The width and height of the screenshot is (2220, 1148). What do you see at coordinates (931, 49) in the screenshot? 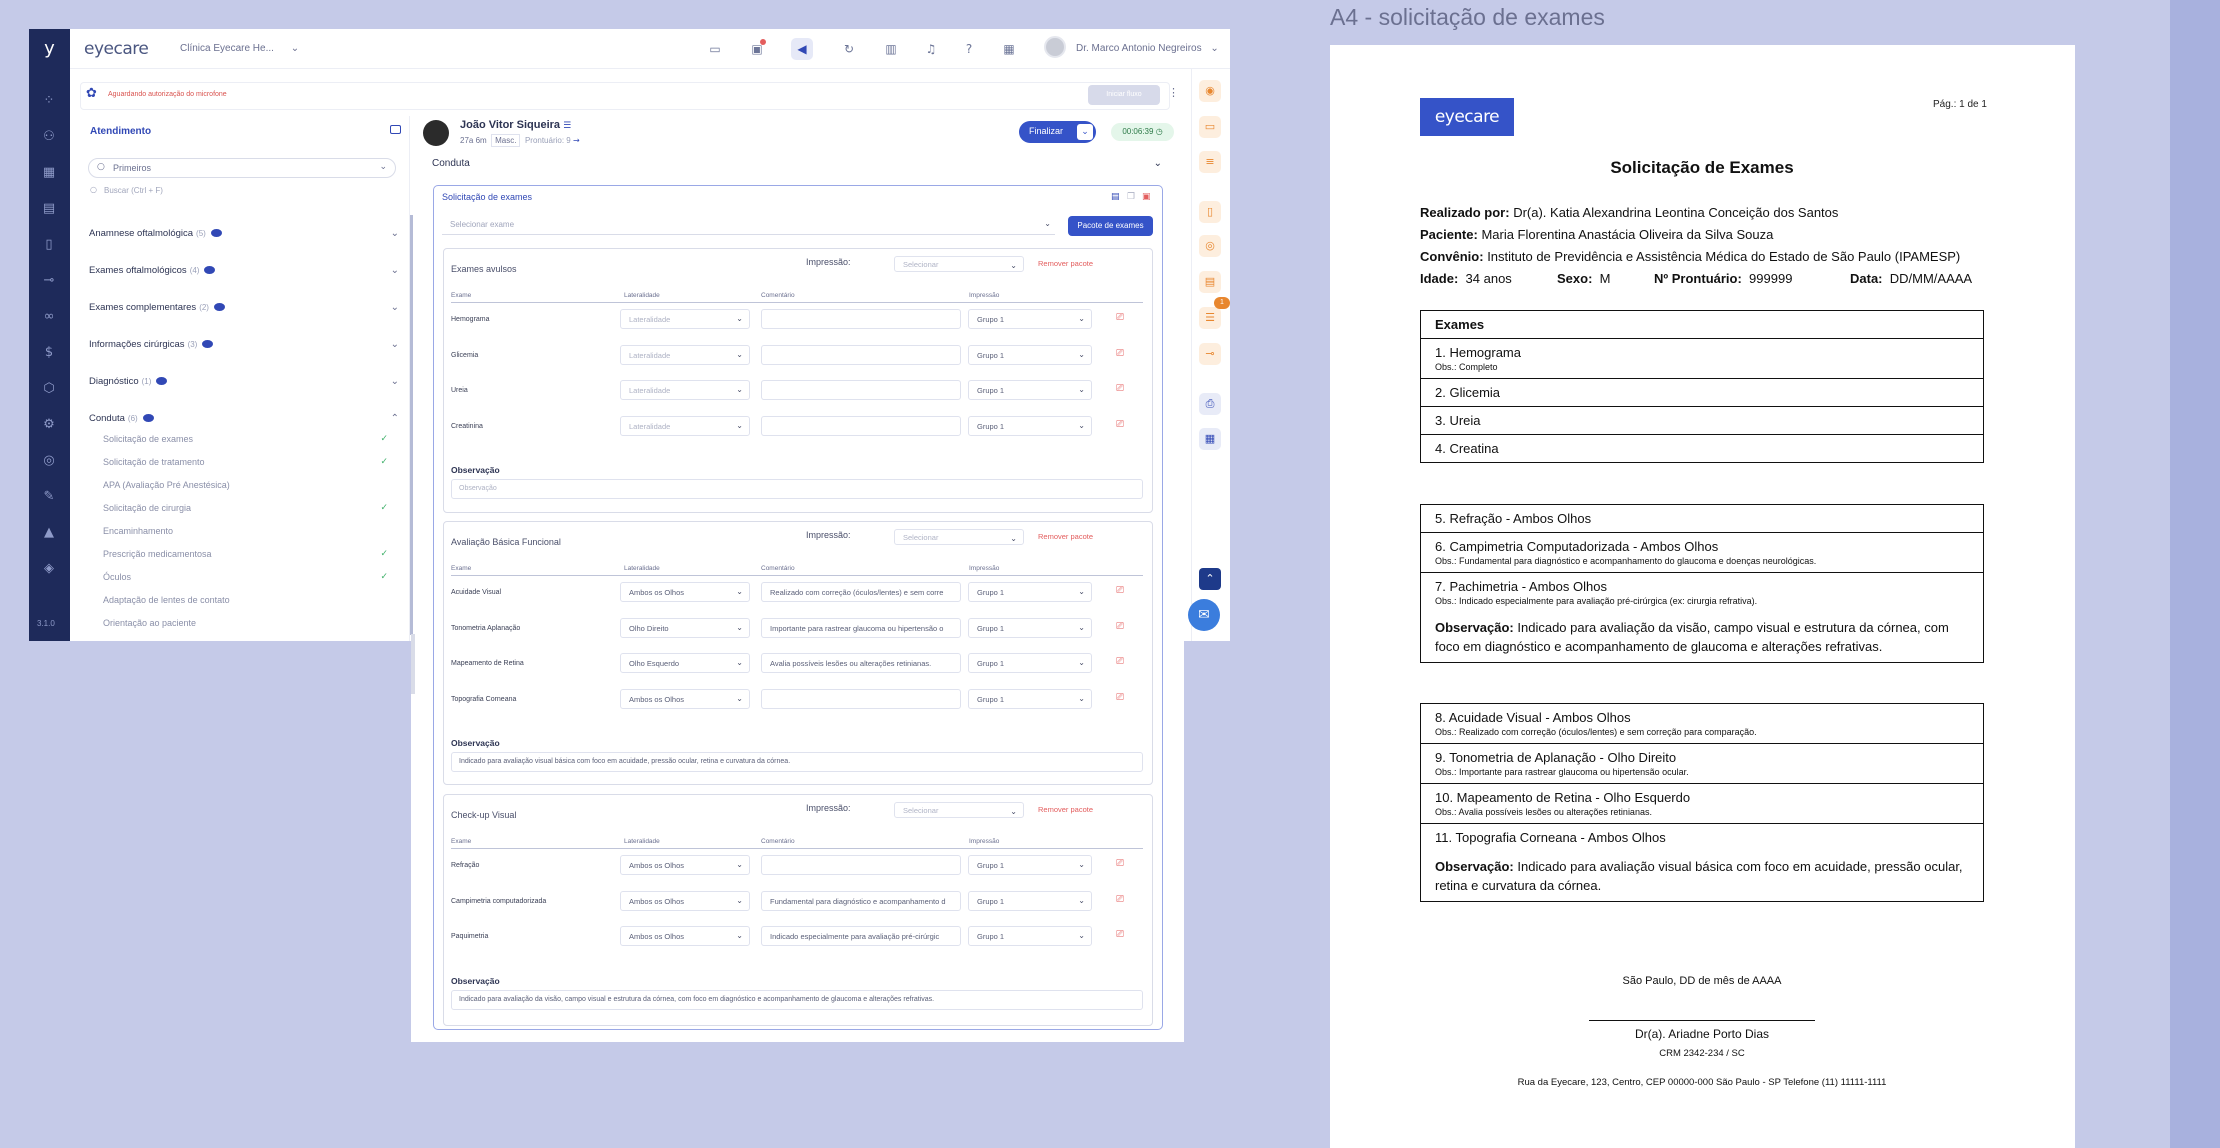
I see `bell-icon: ♫` at bounding box center [931, 49].